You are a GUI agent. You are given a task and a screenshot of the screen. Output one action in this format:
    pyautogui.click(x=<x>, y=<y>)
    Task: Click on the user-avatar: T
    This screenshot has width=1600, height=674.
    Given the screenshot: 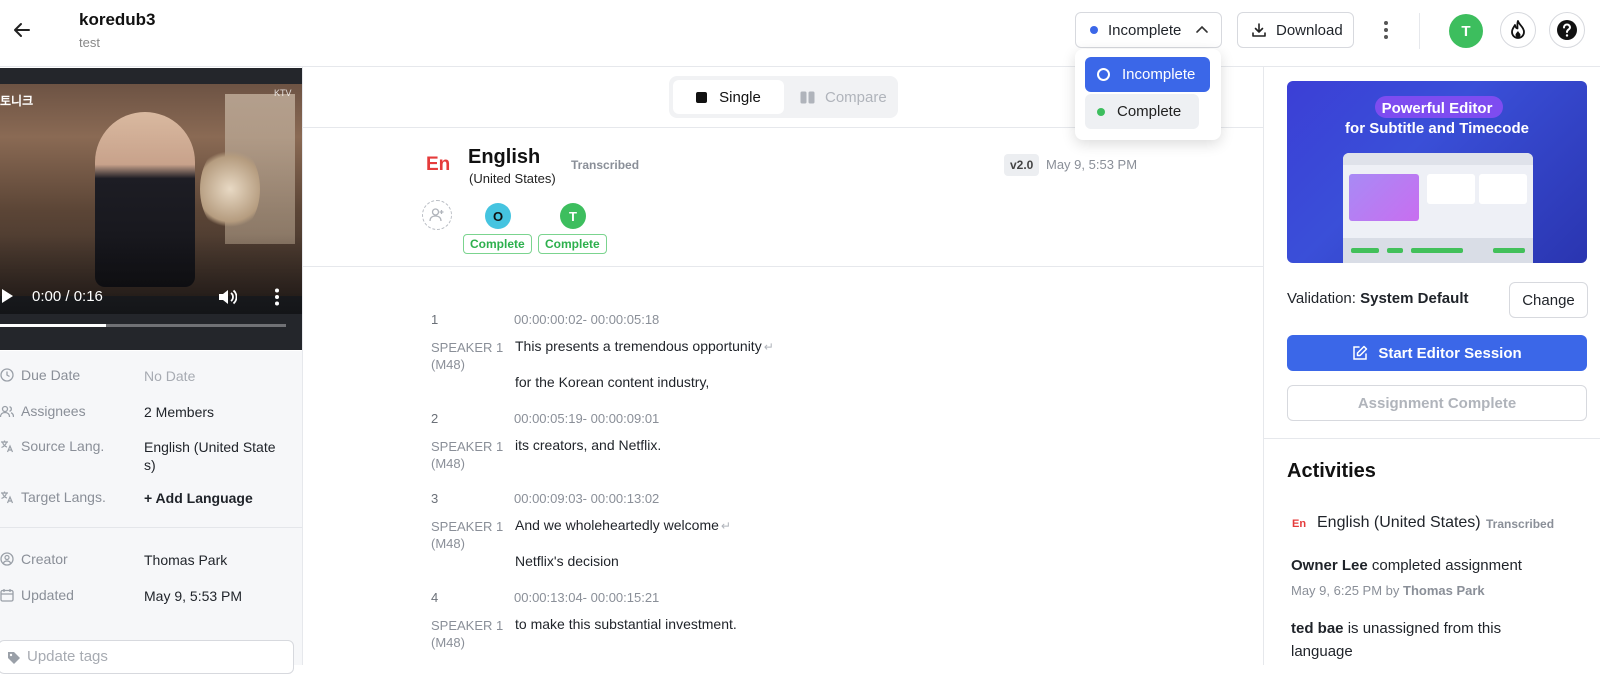 What is the action you would take?
    pyautogui.click(x=1466, y=31)
    